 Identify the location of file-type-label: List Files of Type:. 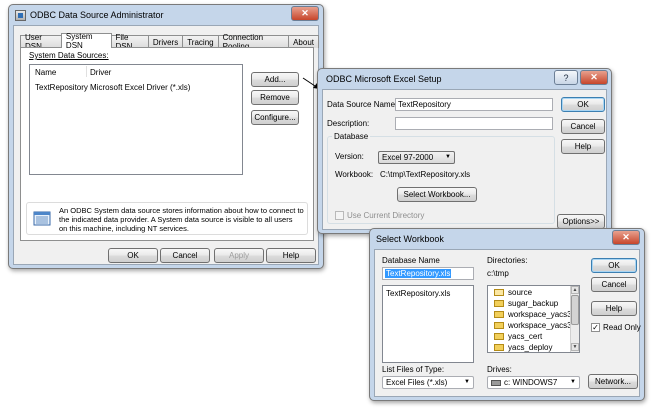
(413, 369).